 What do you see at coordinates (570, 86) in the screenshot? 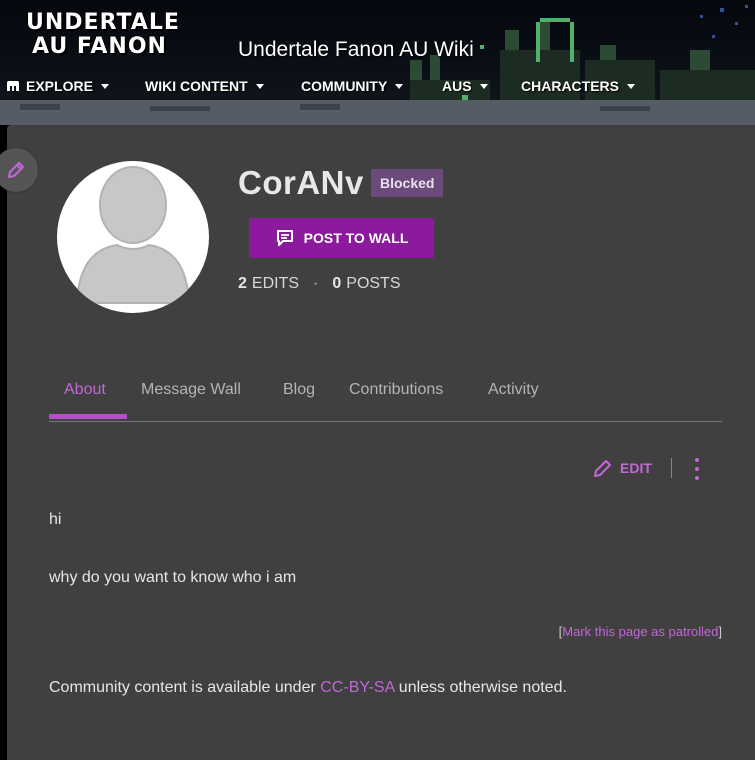
I see `nav-characters-label: CHARACTERS` at bounding box center [570, 86].